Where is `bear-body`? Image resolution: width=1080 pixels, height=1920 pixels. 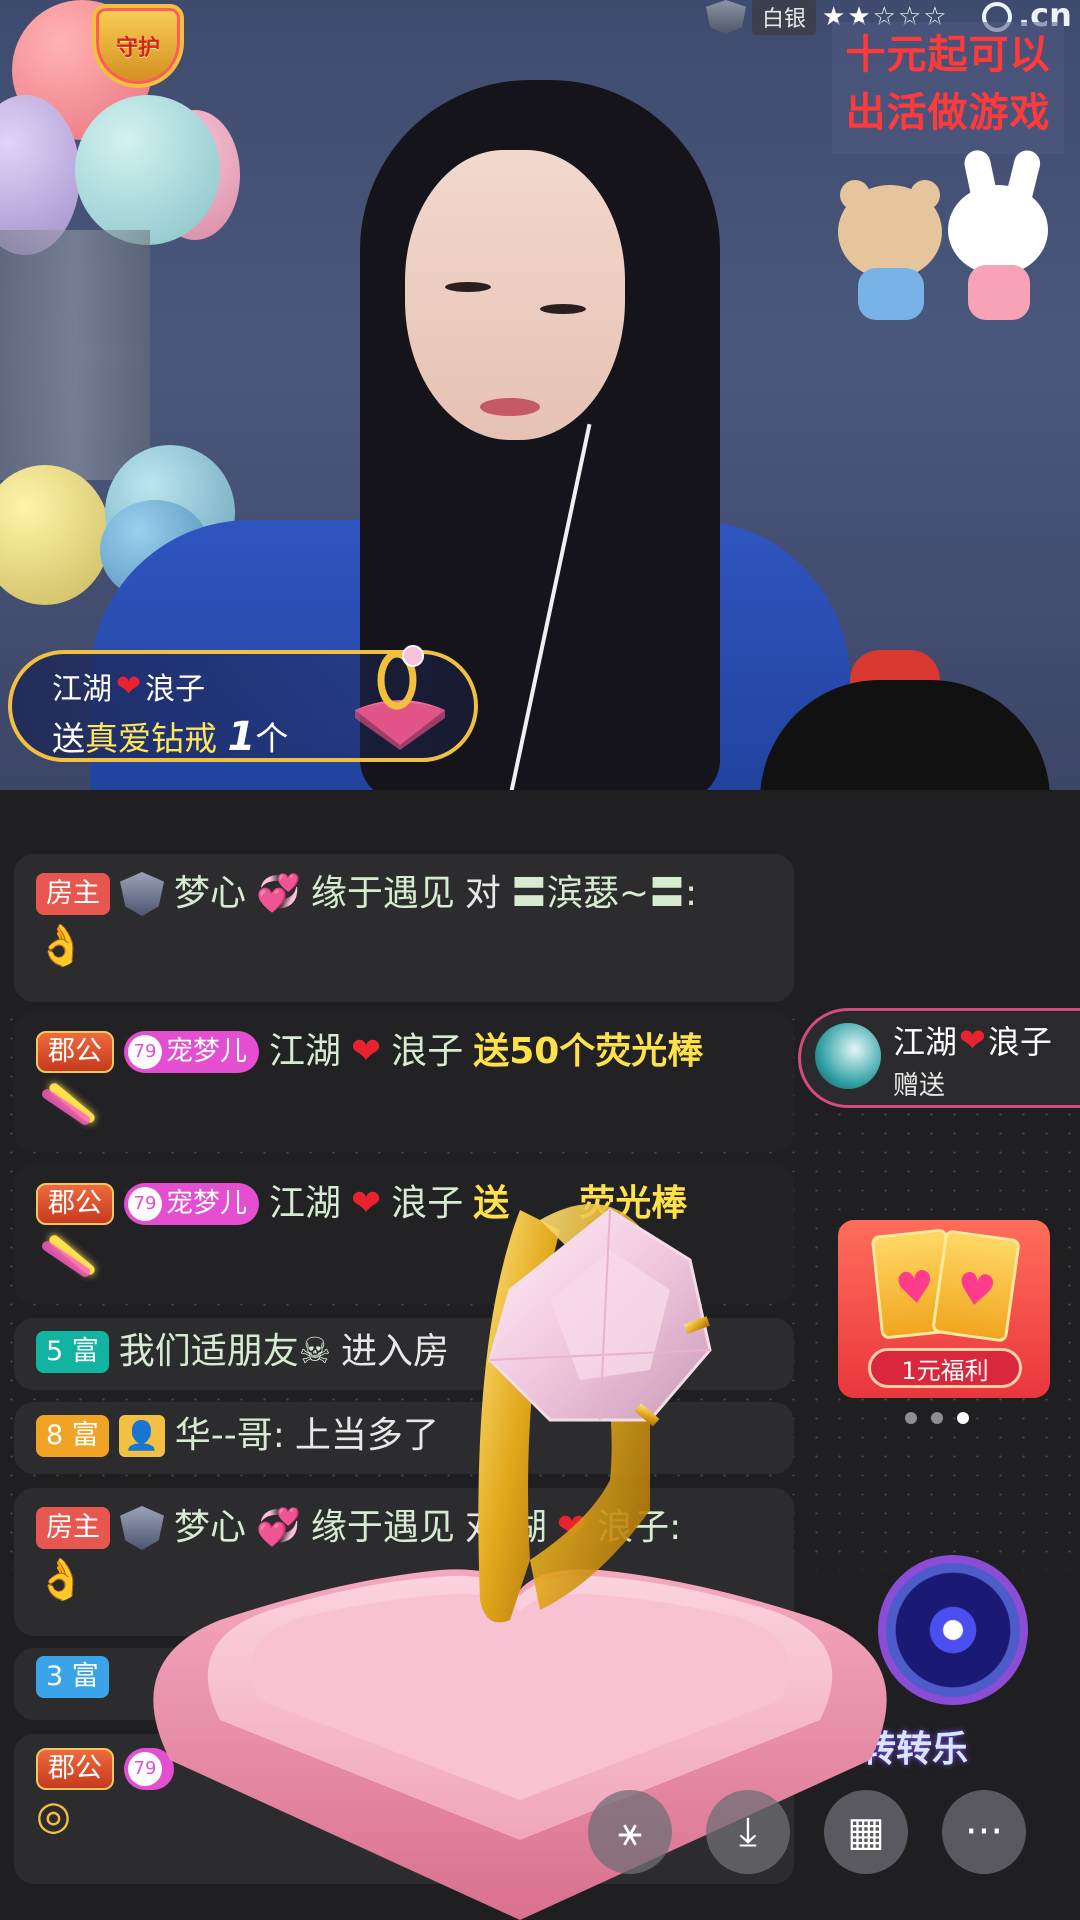
bear-body is located at coordinates (891, 294).